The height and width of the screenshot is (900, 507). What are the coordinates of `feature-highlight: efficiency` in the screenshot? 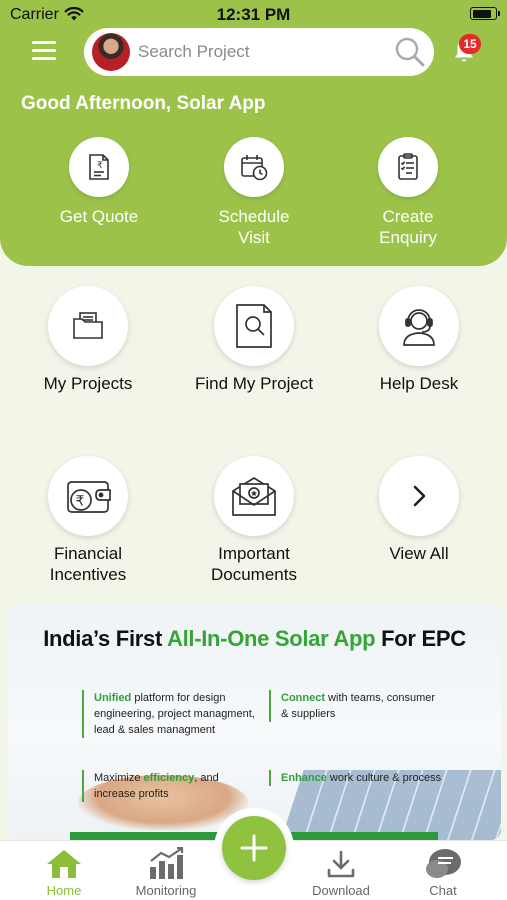 It's located at (169, 778).